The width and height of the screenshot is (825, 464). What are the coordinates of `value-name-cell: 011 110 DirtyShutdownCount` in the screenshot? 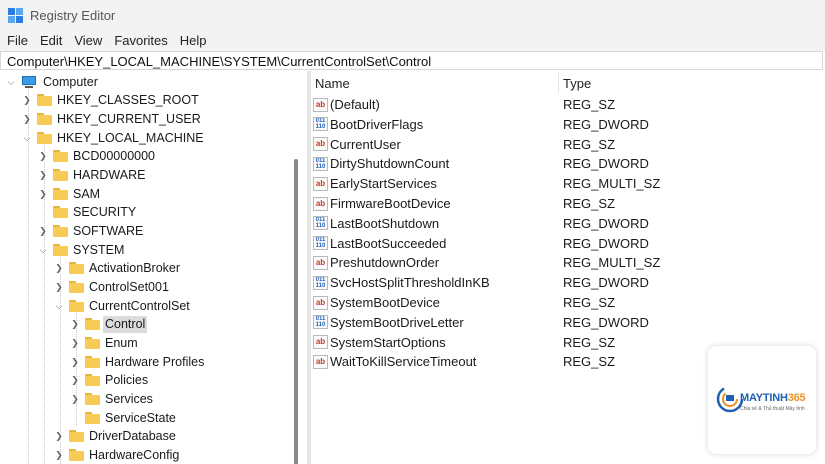 It's located at (381, 163).